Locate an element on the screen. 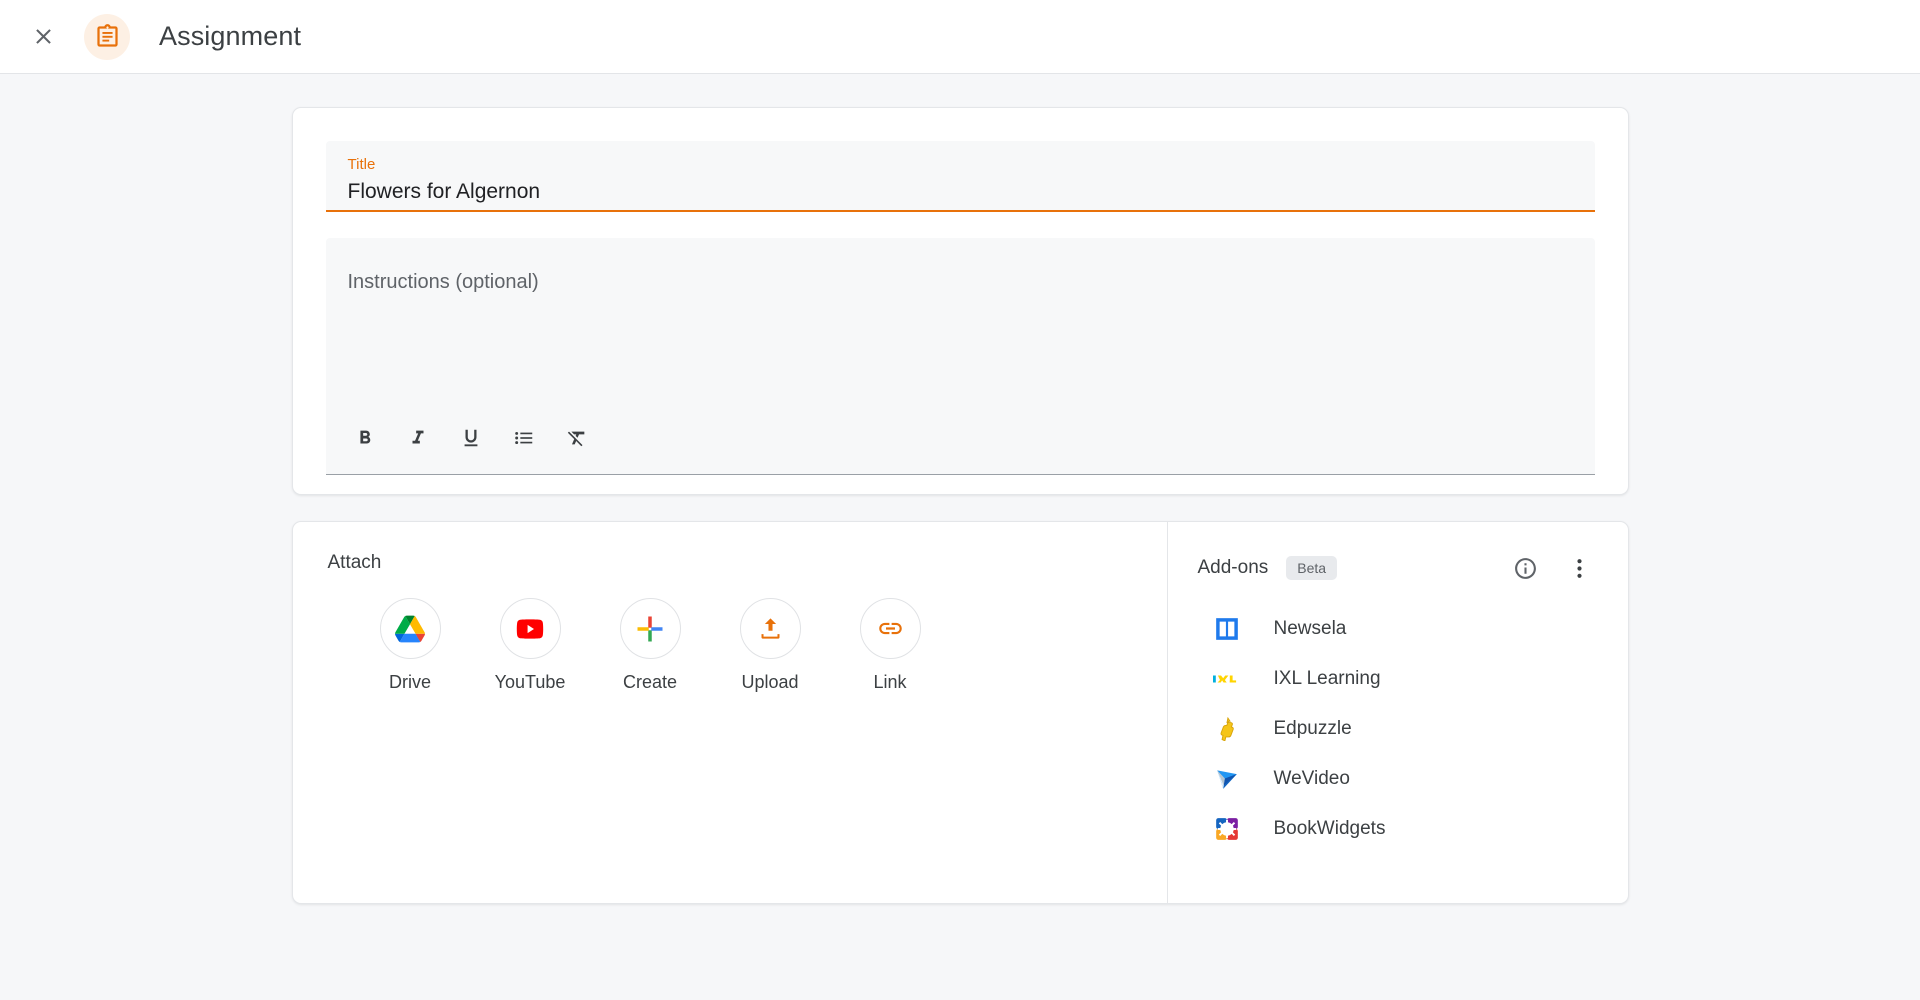  attach-item-label: Create is located at coordinates (650, 682).